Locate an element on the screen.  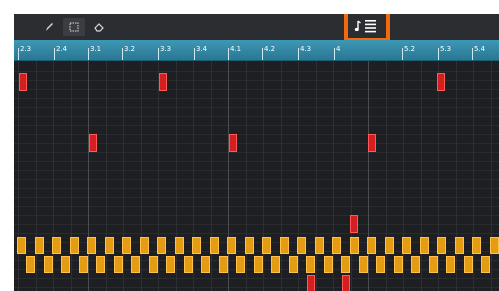
note-list-button is located at coordinates (367, 28).